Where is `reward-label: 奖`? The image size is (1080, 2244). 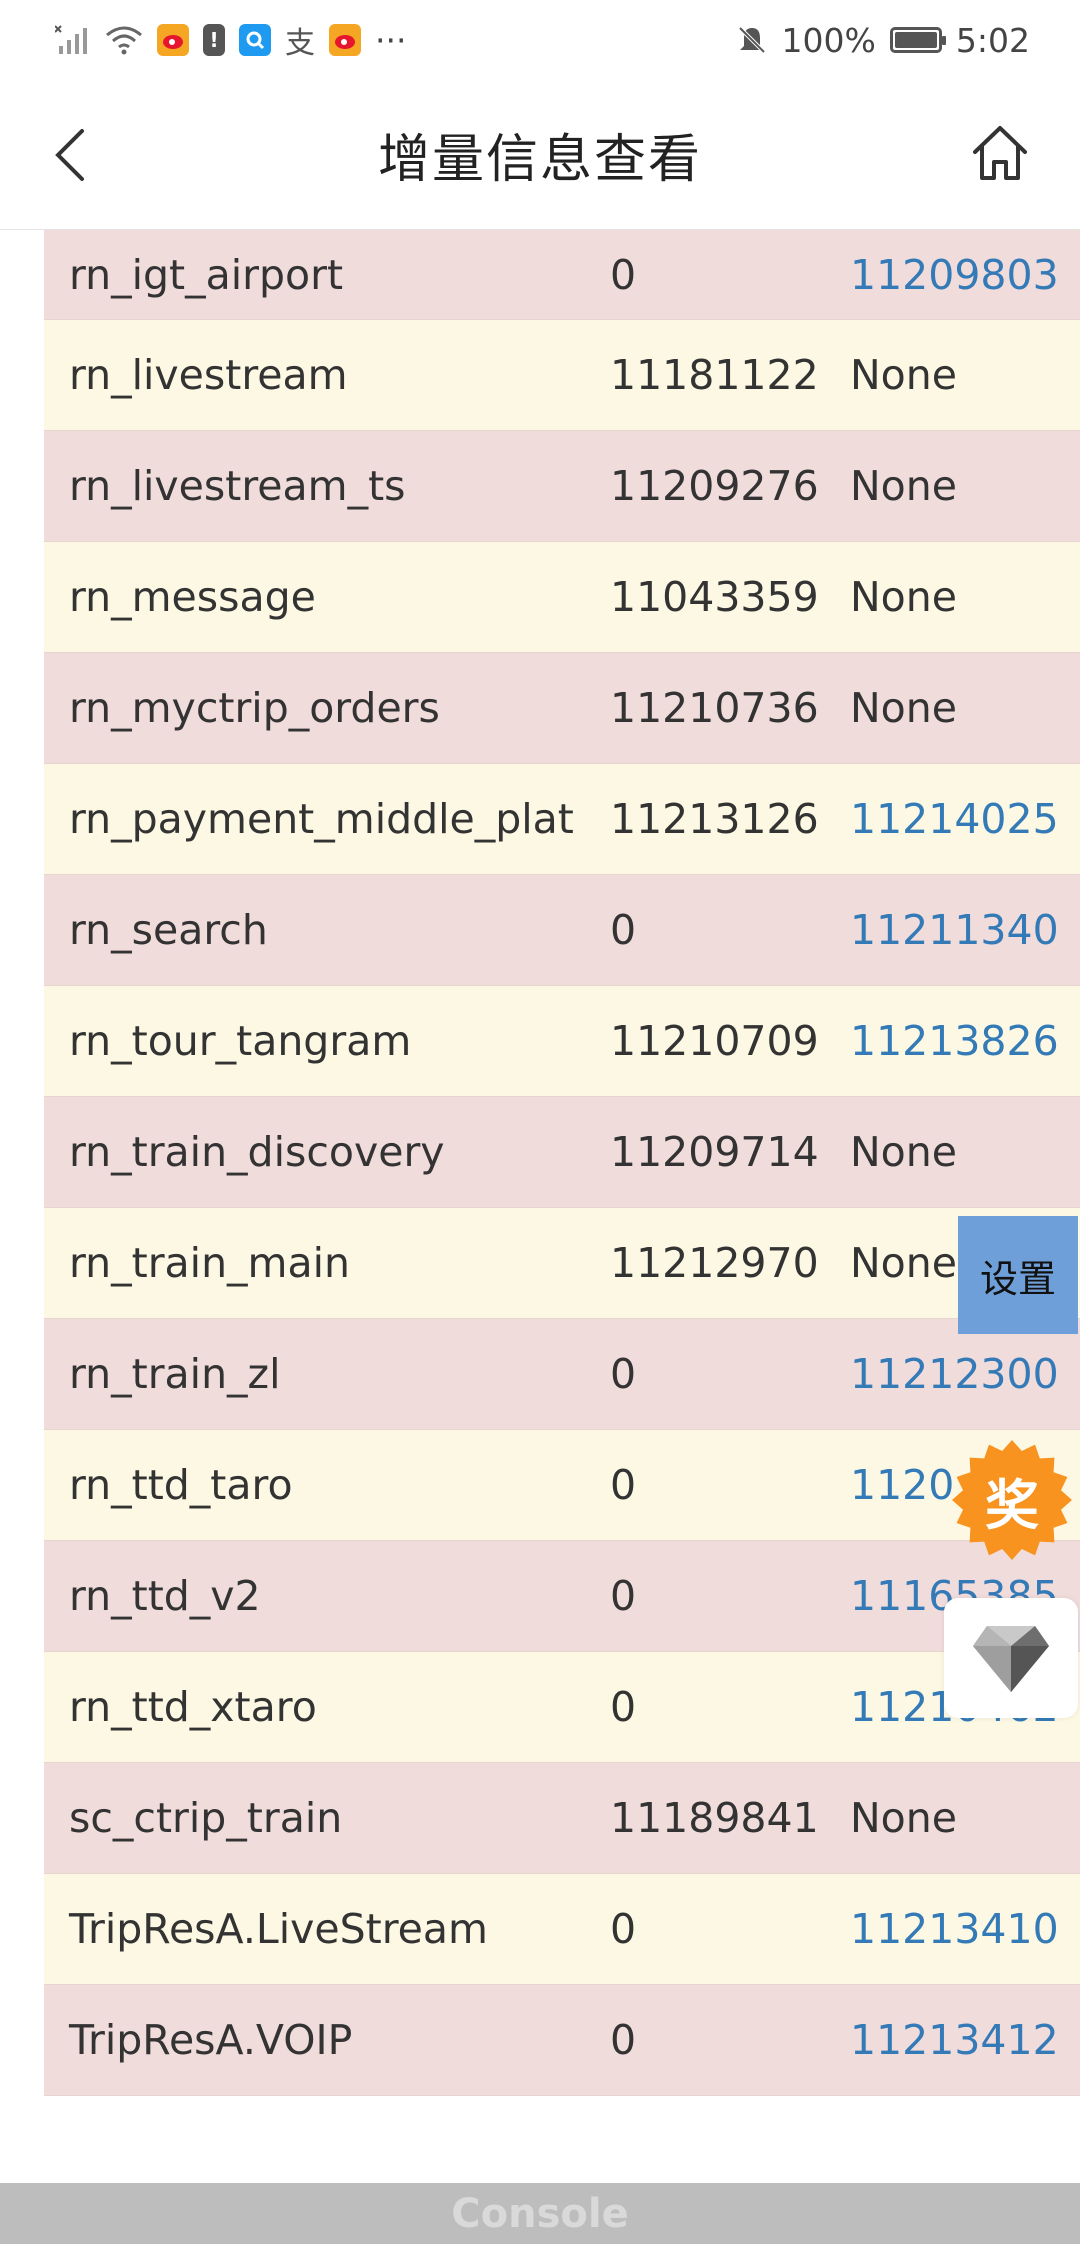 reward-label: 奖 is located at coordinates (1012, 1505).